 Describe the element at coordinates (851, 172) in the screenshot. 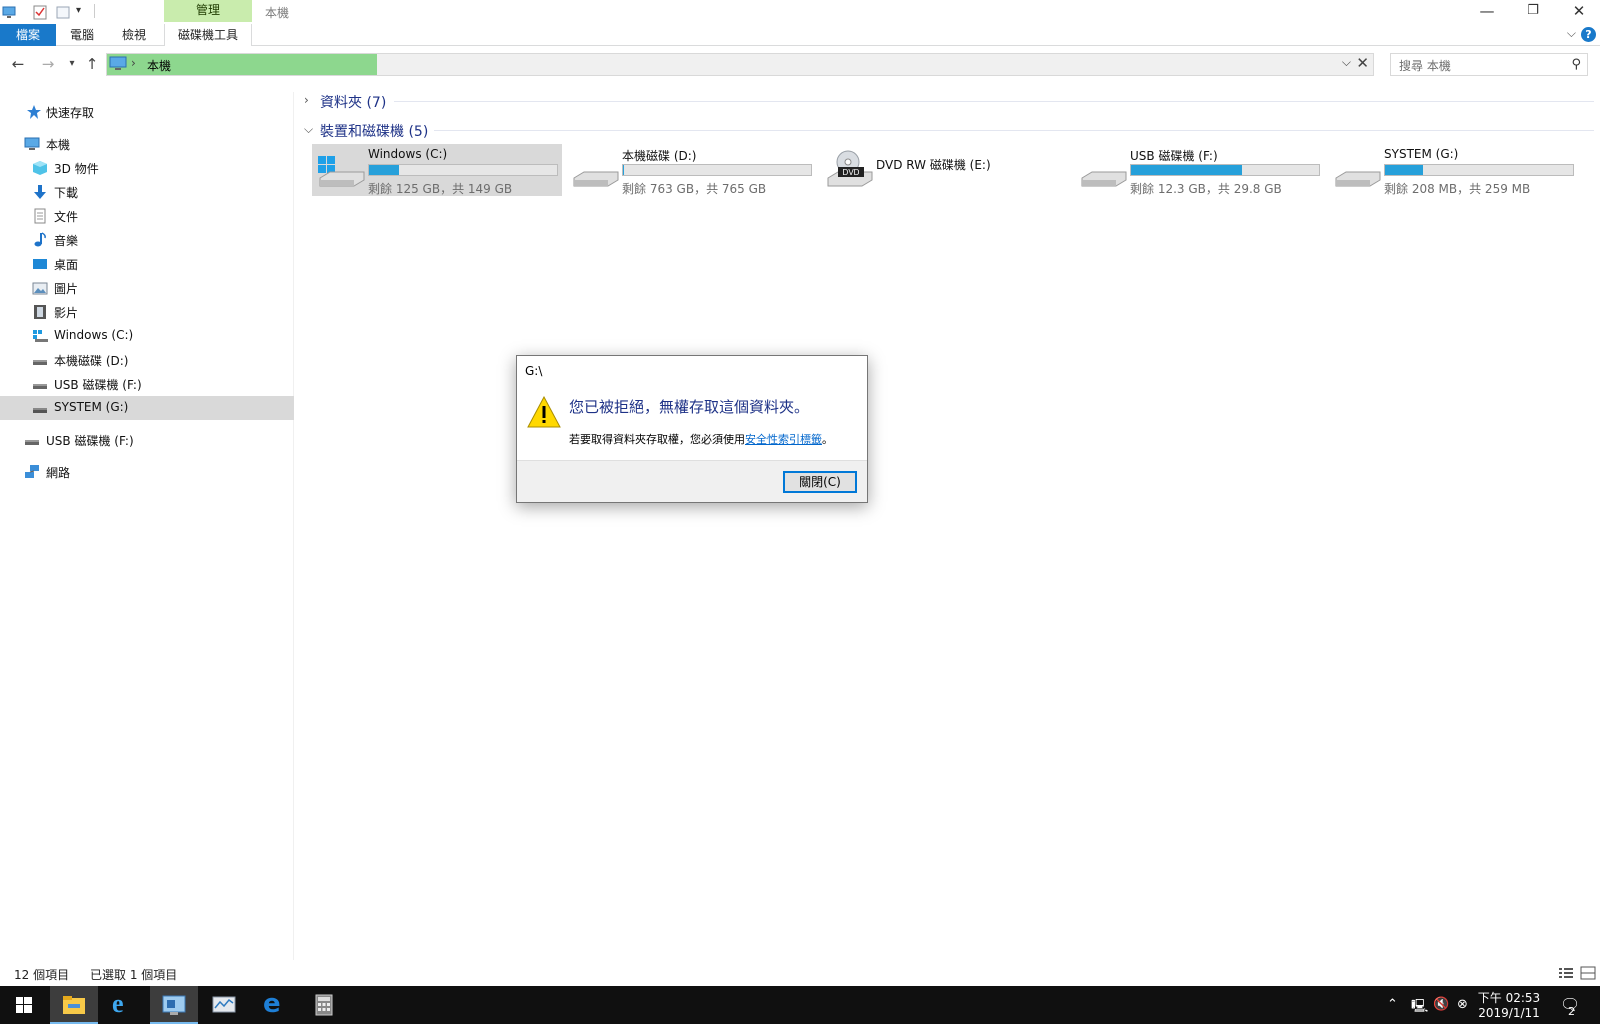

I see `svg-text: DVD` at that location.